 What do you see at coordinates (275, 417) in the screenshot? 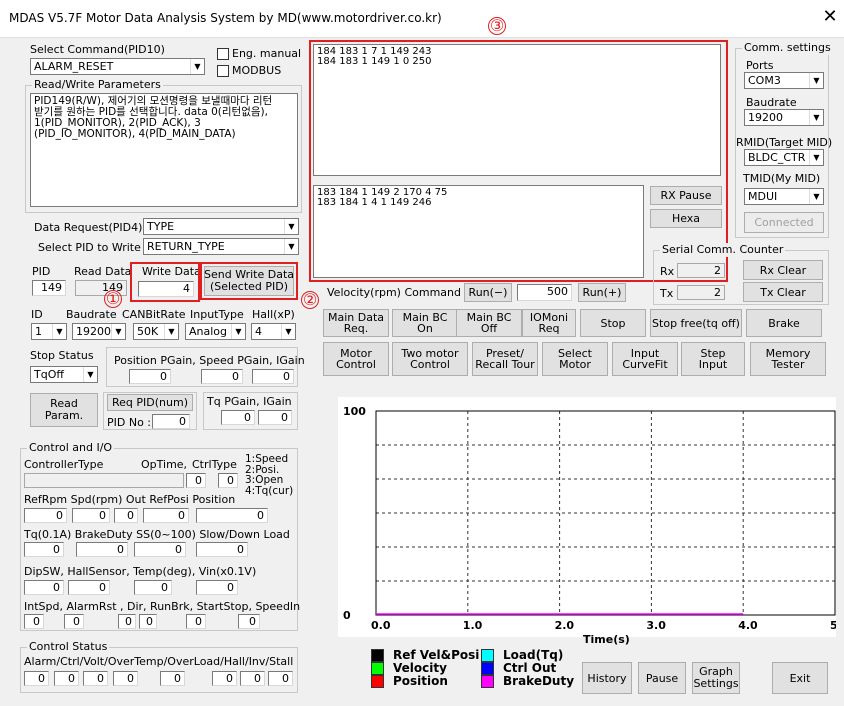
I see `tq-igain-field: 0` at bounding box center [275, 417].